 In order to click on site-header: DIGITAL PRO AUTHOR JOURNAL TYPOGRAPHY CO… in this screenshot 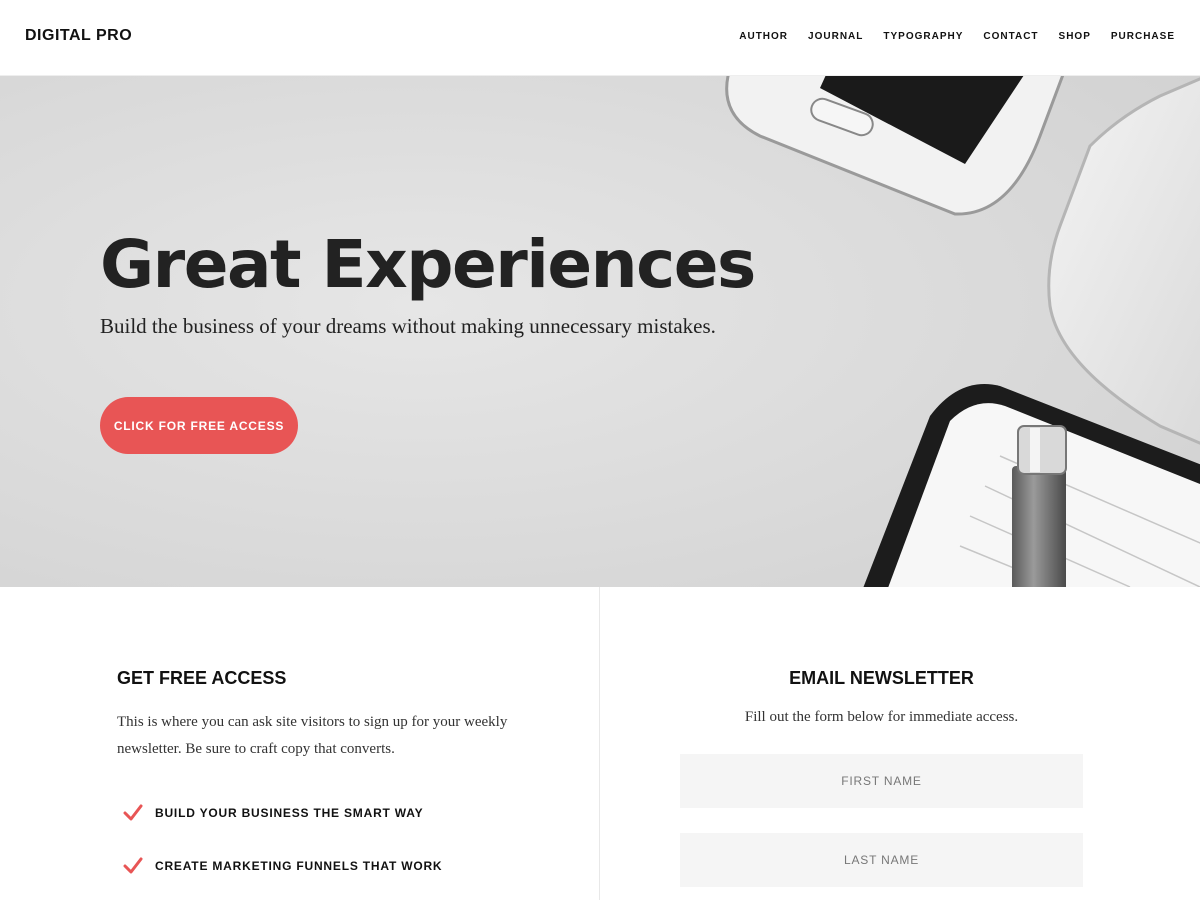, I will do `click(600, 38)`.